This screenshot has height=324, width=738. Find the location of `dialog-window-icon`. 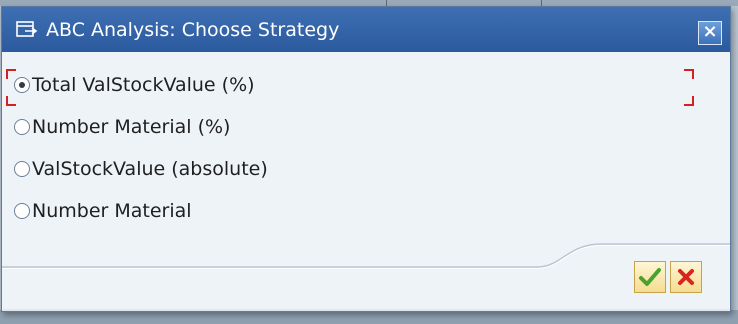

dialog-window-icon is located at coordinates (27, 29).